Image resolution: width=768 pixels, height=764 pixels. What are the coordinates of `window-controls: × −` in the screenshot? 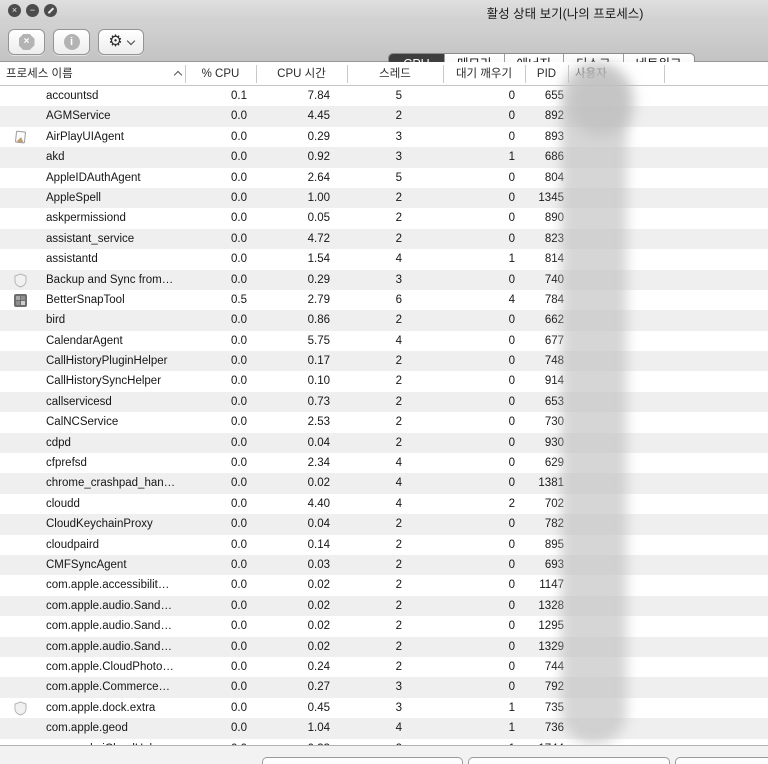 It's located at (32, 10).